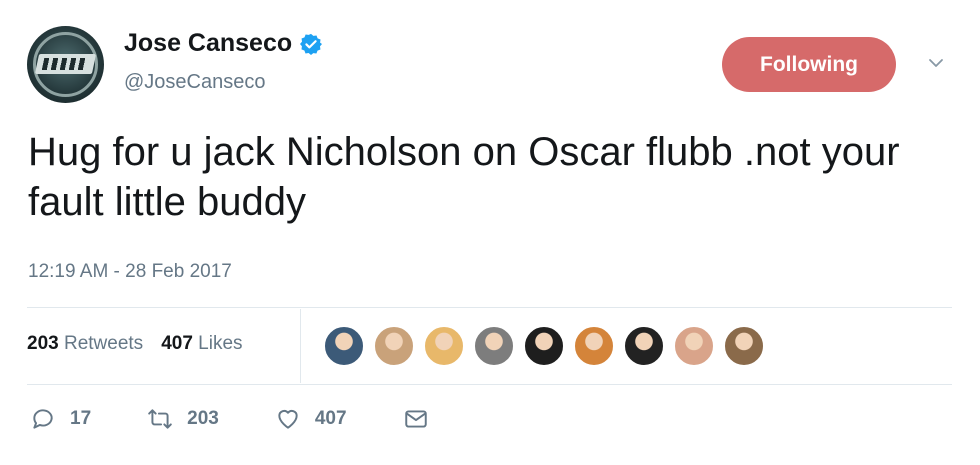  What do you see at coordinates (220, 343) in the screenshot?
I see `likes-label: Likes` at bounding box center [220, 343].